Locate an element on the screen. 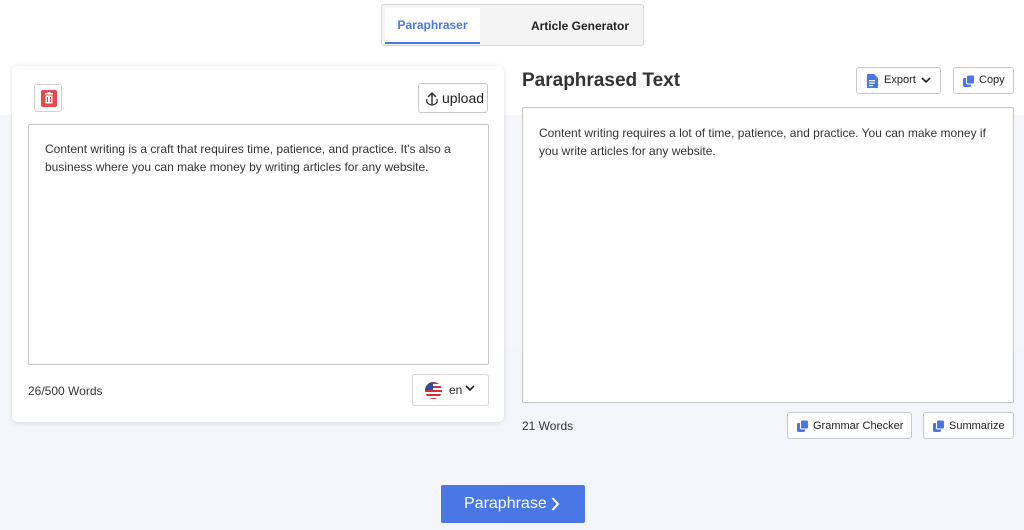 The height and width of the screenshot is (530, 1024). grammar-checker-button: Grammar Checker is located at coordinates (849, 425).